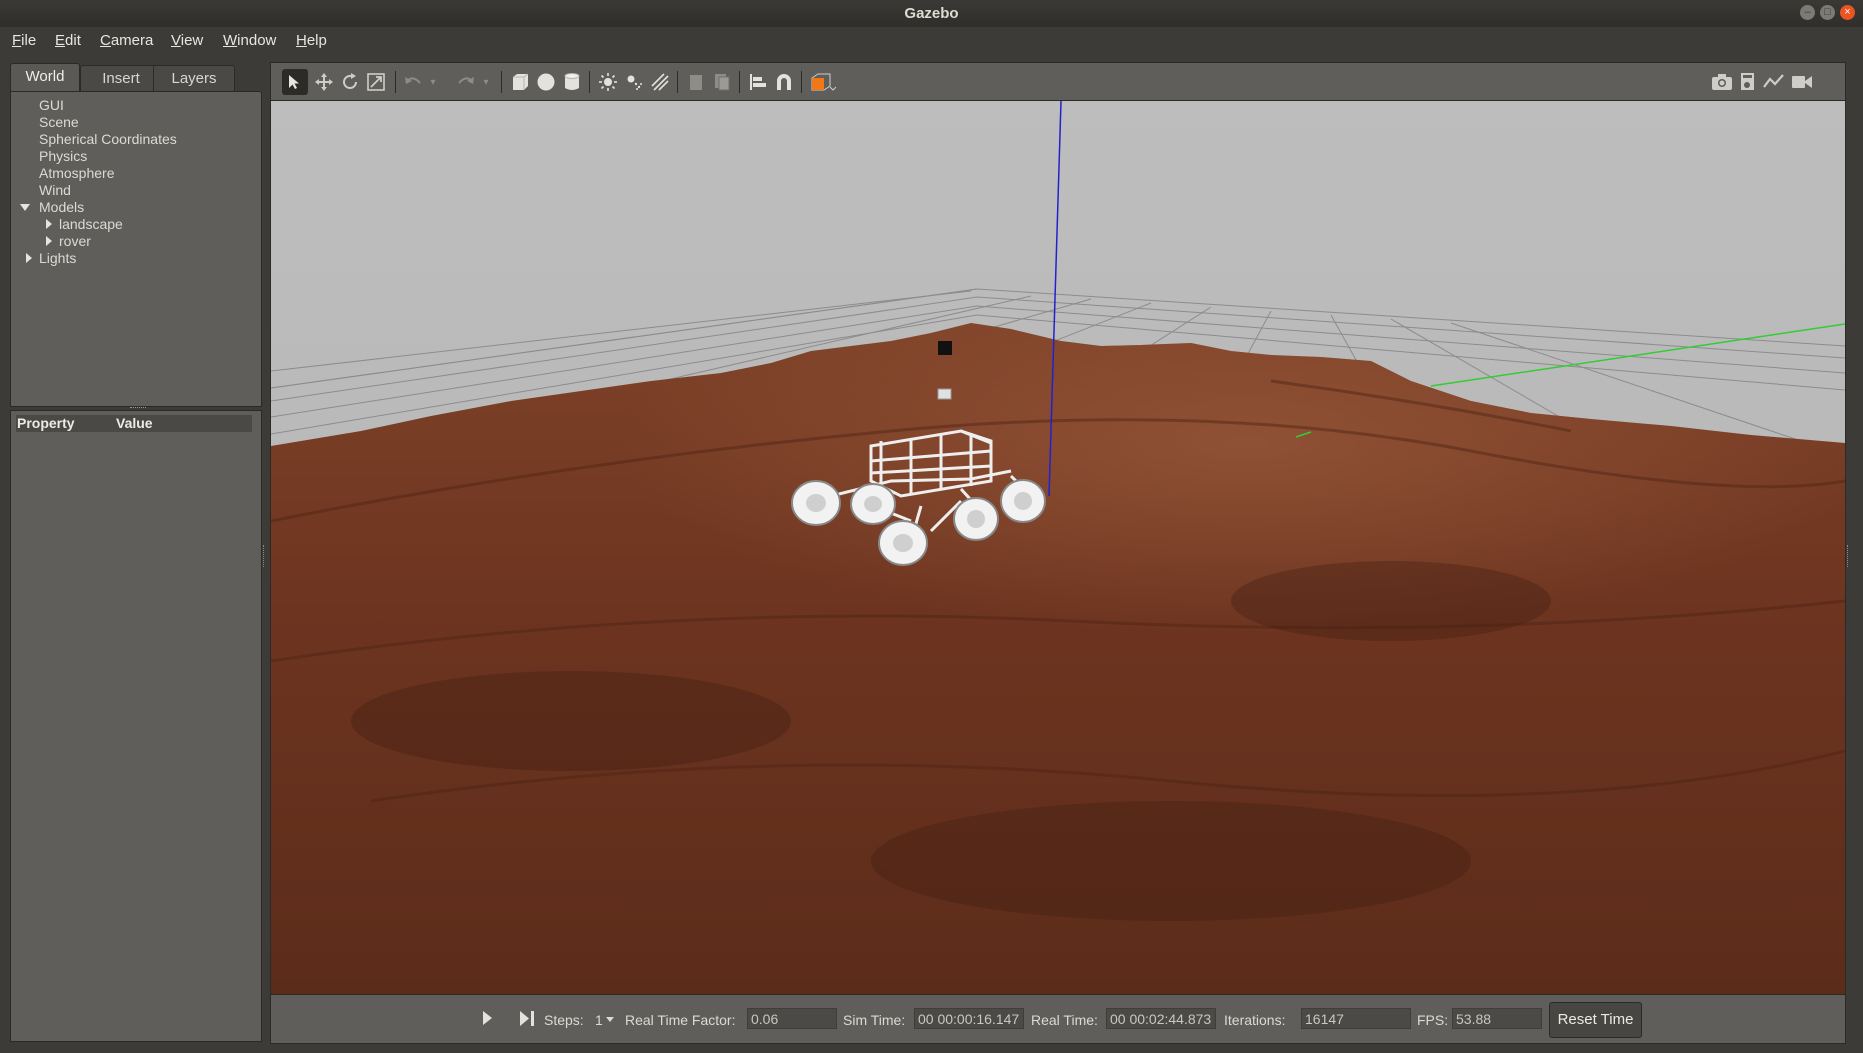 Image resolution: width=1863 pixels, height=1053 pixels. I want to click on iterations-label: Iterations:, so click(1255, 1020).